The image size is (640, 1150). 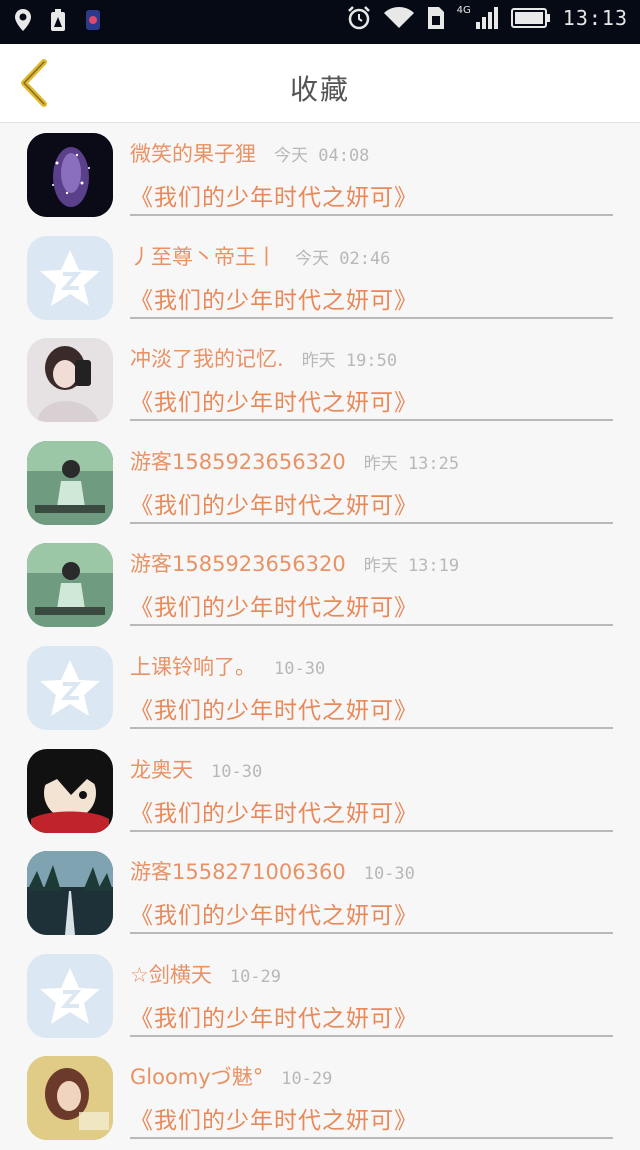 What do you see at coordinates (435, 18) in the screenshot?
I see `sim-card-icon` at bounding box center [435, 18].